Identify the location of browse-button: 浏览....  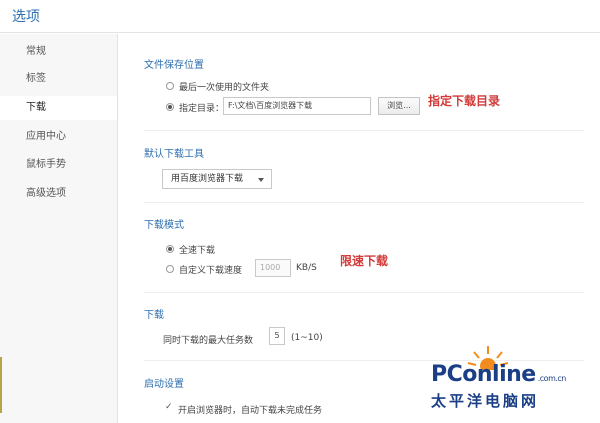
(399, 106).